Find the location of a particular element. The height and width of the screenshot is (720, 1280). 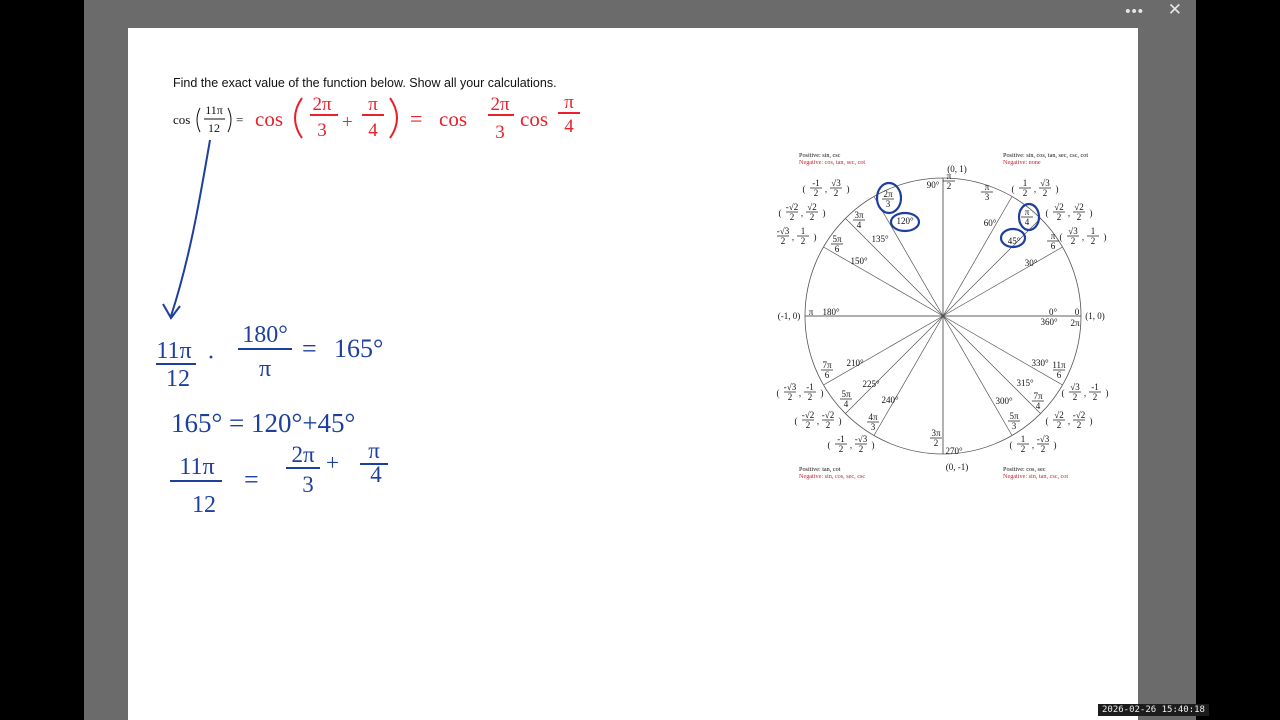

coord-240-y-den: 2 is located at coordinates (861, 449).